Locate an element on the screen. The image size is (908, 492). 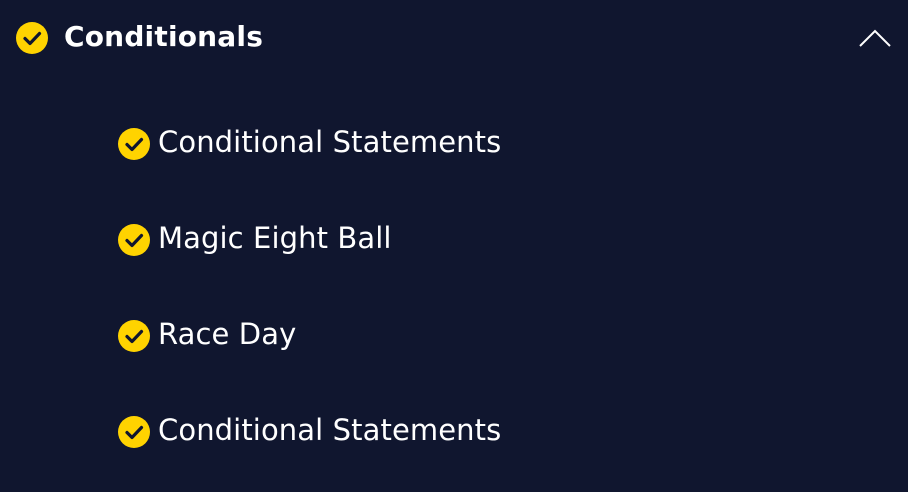
chevron-up-icon is located at coordinates (875, 36).